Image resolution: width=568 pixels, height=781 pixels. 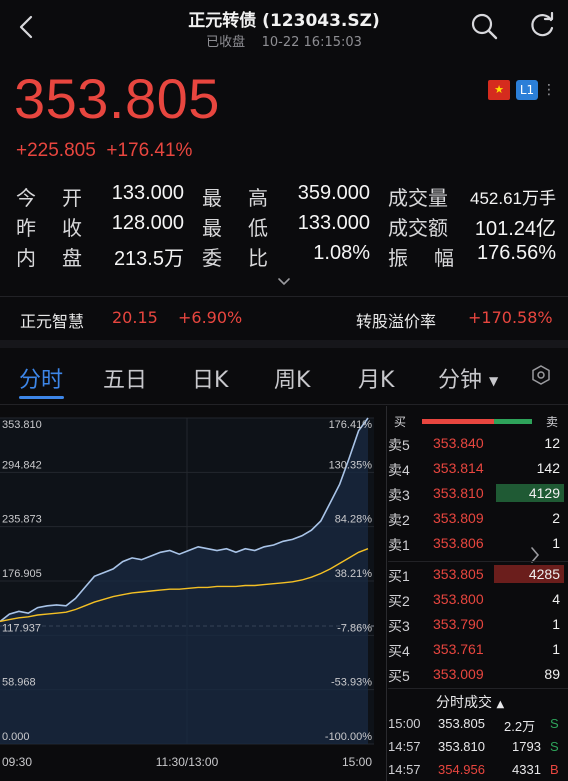 What do you see at coordinates (542, 26) in the screenshot?
I see `refresh-icon` at bounding box center [542, 26].